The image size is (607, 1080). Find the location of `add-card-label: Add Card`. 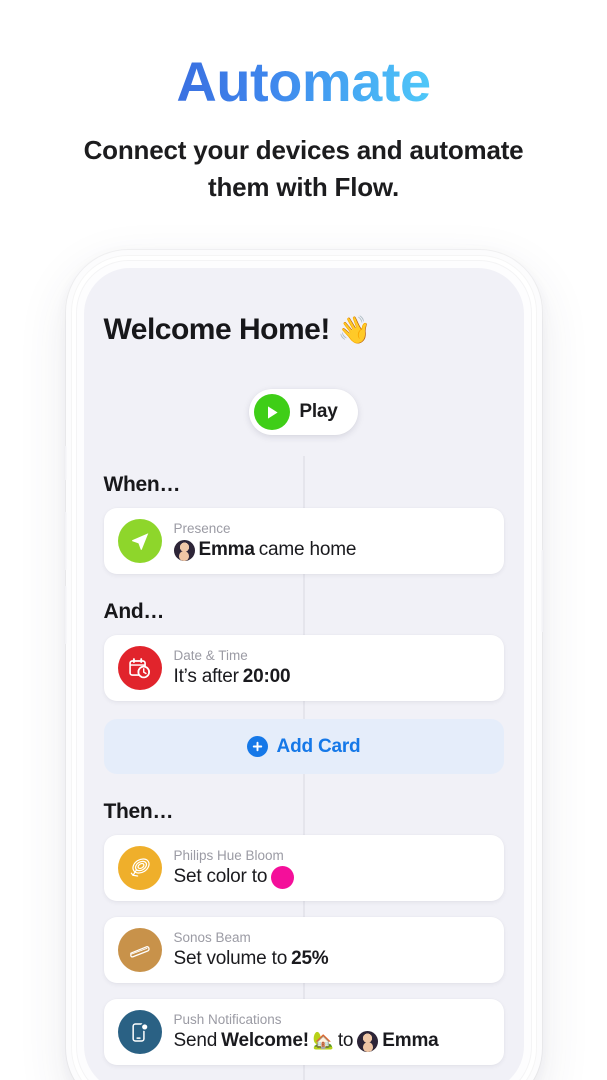

add-card-label: Add Card is located at coordinates (318, 746).